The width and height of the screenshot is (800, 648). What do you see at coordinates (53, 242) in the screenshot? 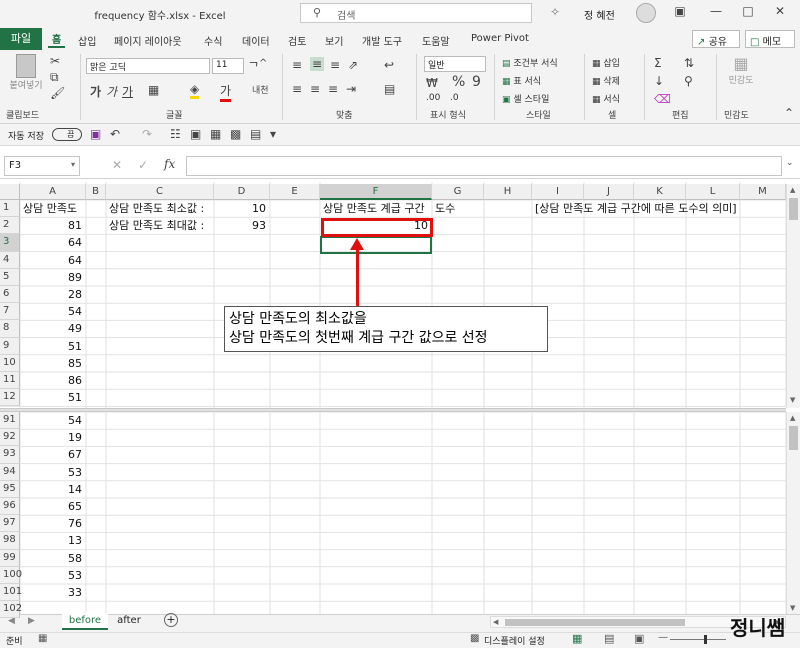
I see `cell-a3: 64` at bounding box center [53, 242].